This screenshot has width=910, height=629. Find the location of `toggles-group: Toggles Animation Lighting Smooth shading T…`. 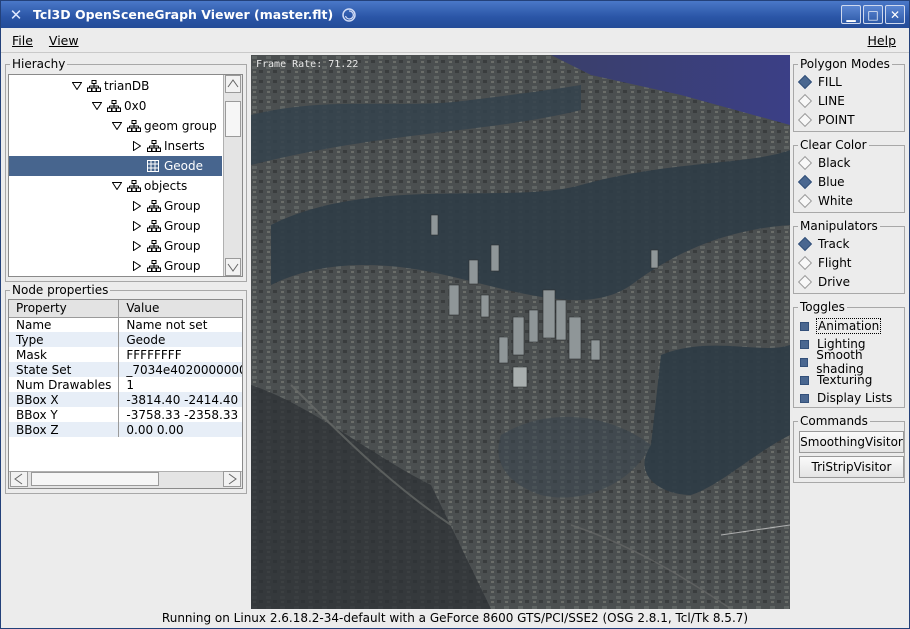

toggles-group: Toggles Animation Lighting Smooth shading T… is located at coordinates (849, 354).